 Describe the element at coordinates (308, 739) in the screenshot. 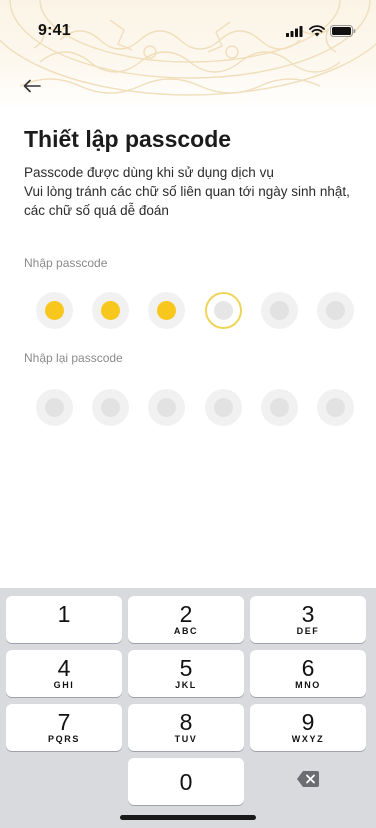

I see `key-letters: WXYZ` at that location.